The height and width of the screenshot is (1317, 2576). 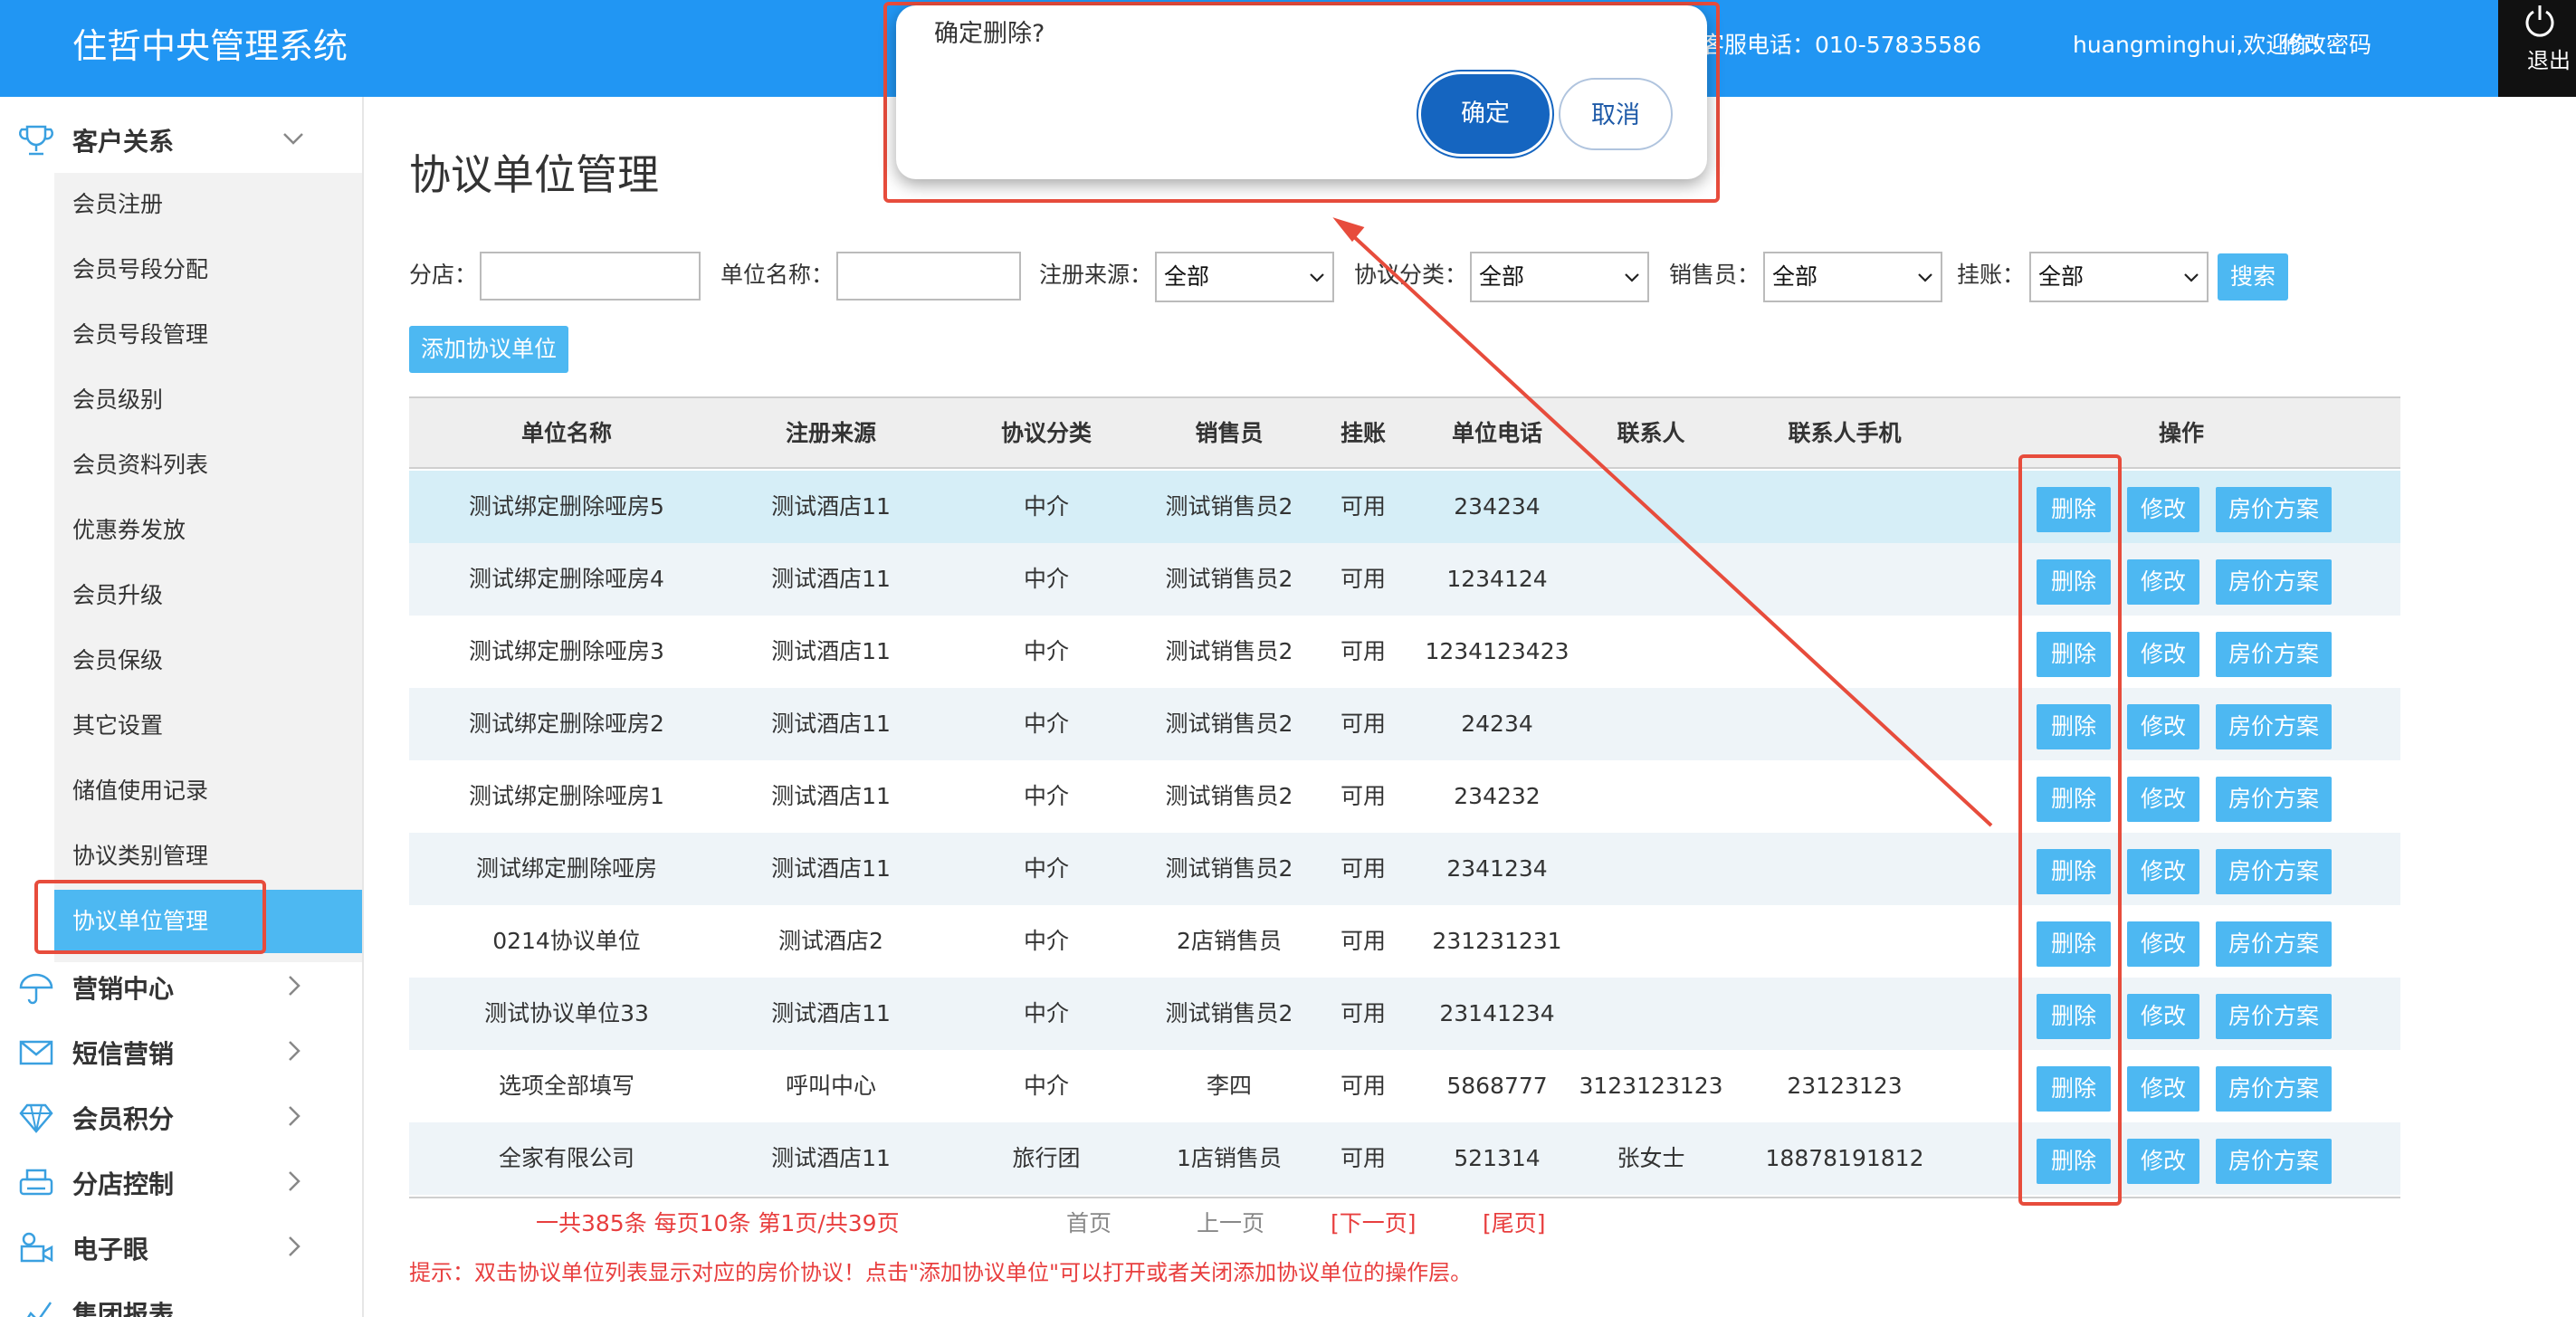 I want to click on dialog-message: 确定删除?, so click(x=990, y=34).